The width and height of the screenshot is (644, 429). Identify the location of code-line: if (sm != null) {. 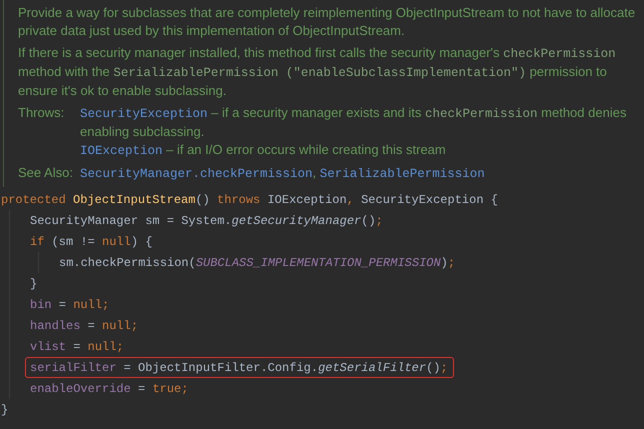
(91, 242).